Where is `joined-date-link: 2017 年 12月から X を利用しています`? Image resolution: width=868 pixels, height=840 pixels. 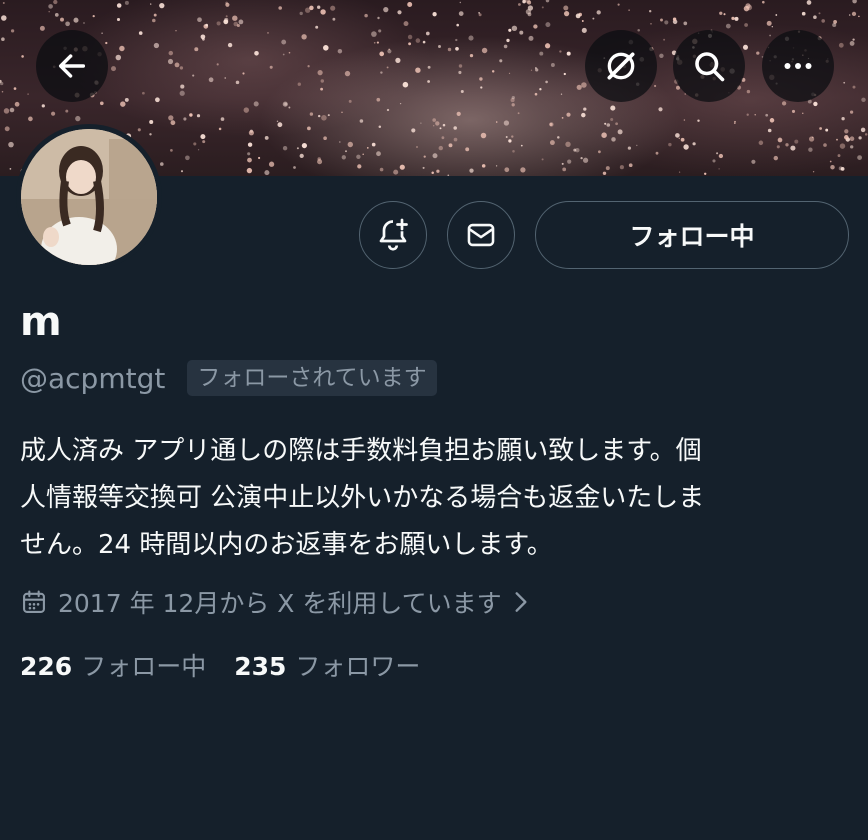
joined-date-link: 2017 年 12月から X を利用しています is located at coordinates (276, 602).